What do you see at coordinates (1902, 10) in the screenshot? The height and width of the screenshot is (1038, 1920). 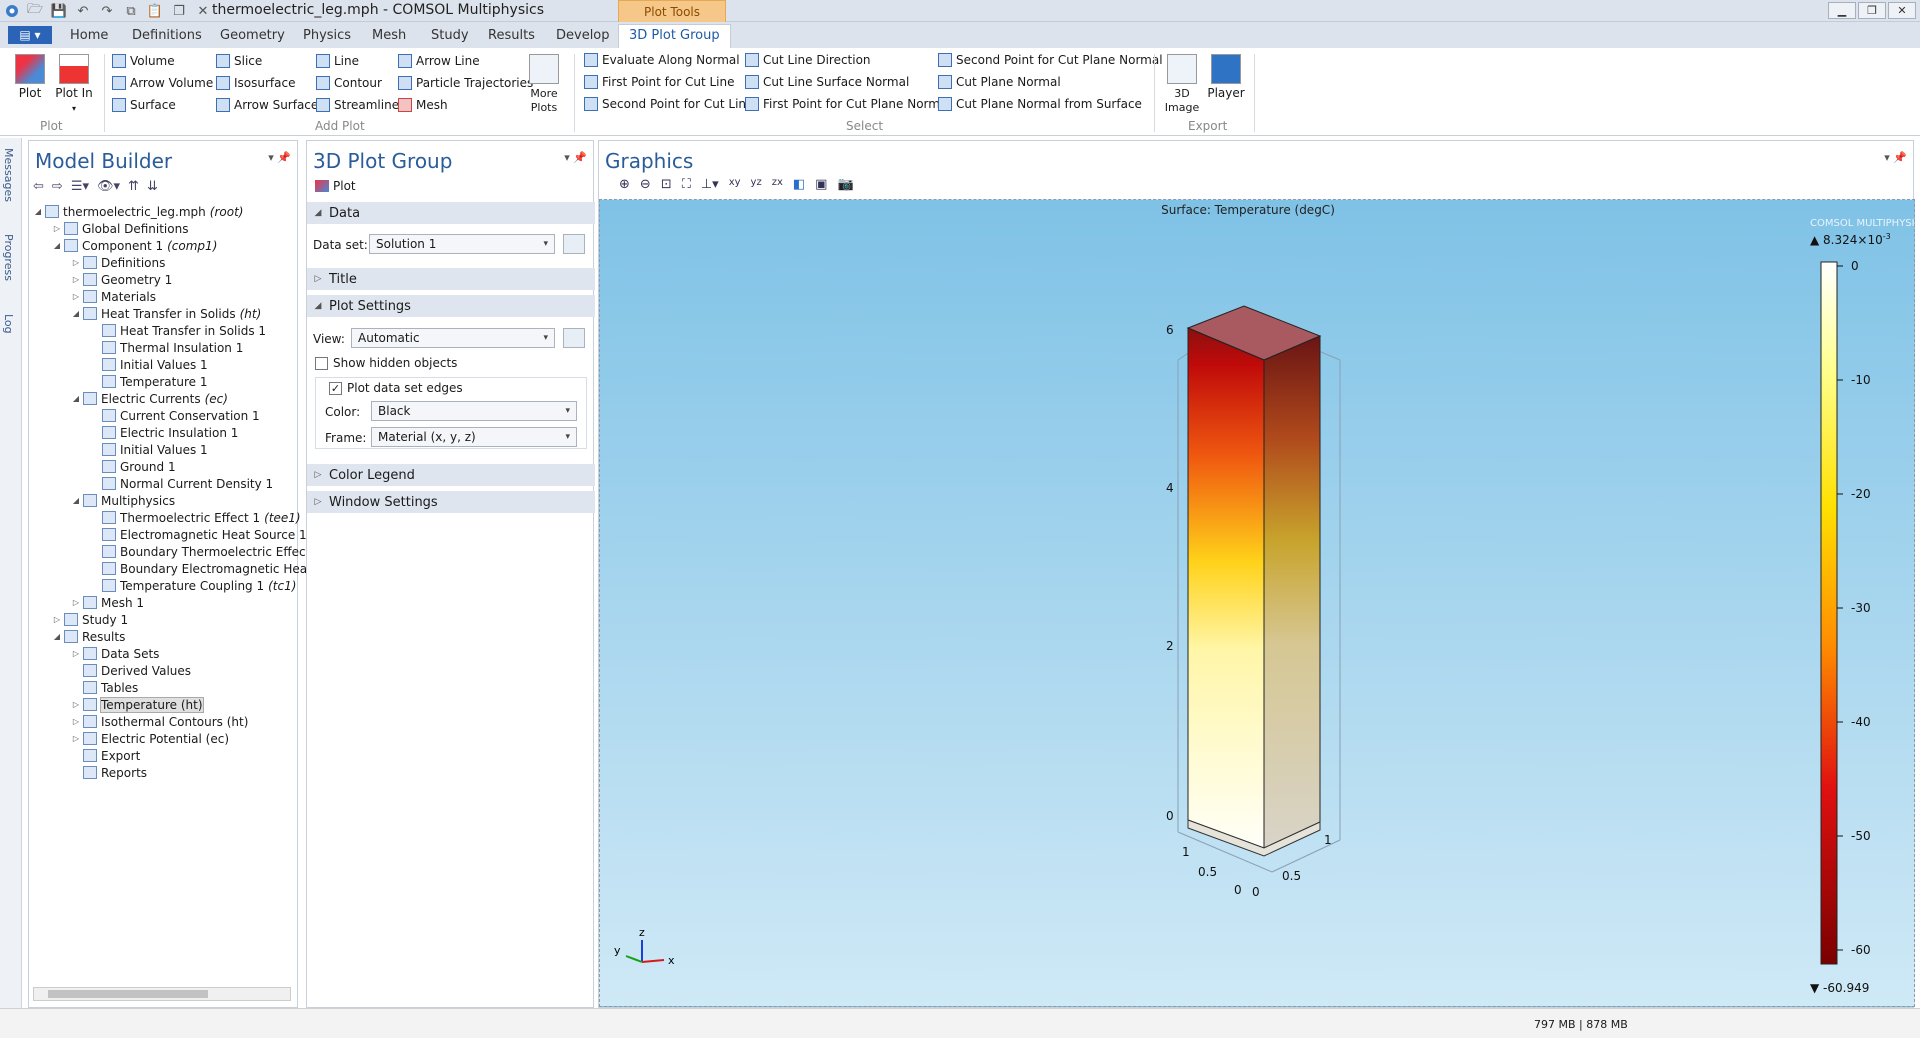 I see `close-button: ✕` at bounding box center [1902, 10].